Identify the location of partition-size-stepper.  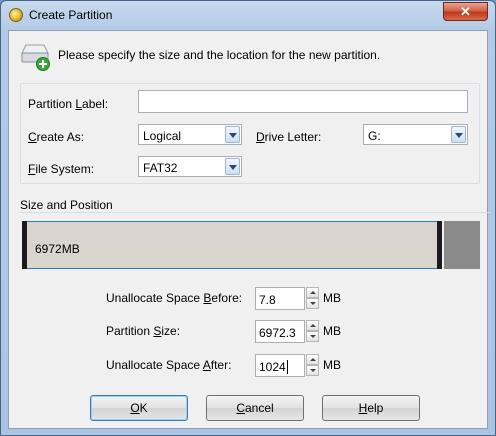
(312, 331).